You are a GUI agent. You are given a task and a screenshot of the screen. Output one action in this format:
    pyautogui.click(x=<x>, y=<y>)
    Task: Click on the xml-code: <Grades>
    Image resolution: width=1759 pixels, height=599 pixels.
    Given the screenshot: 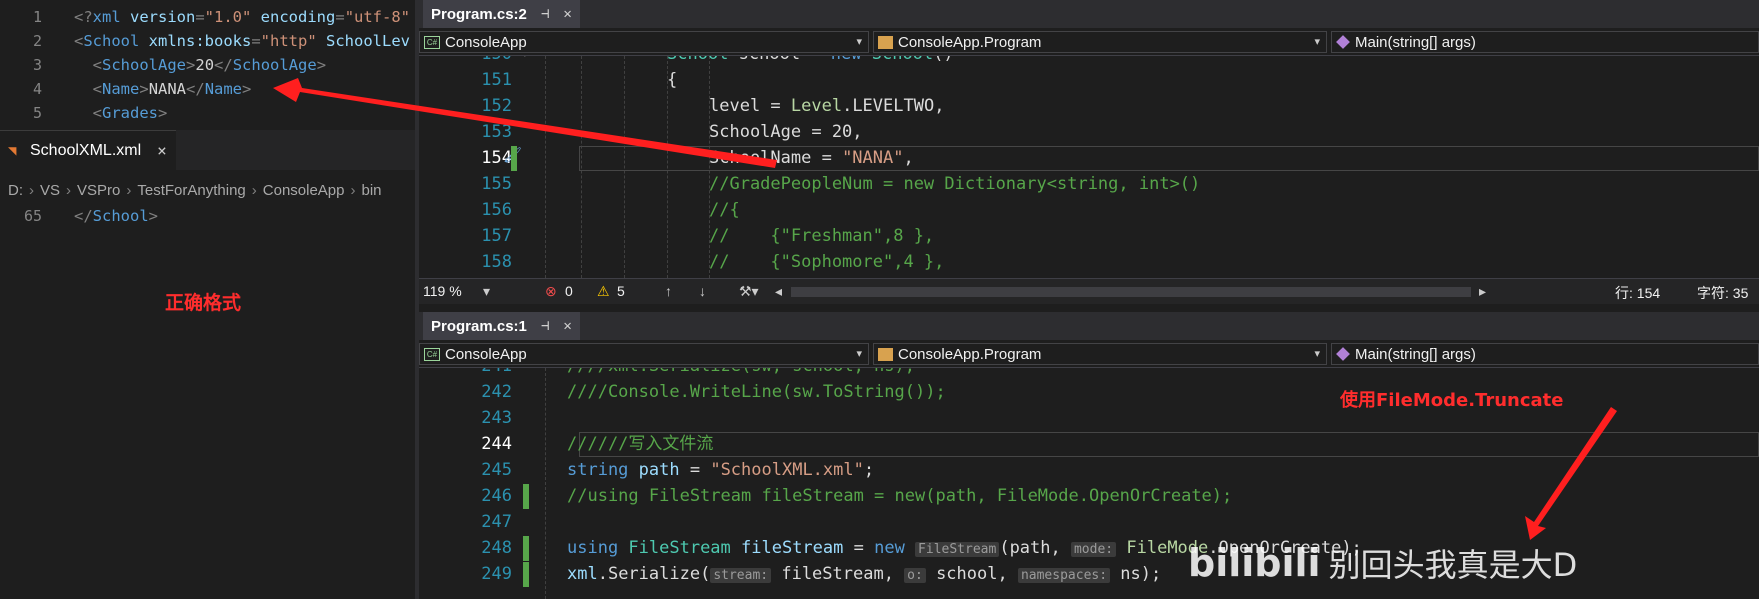 What is the action you would take?
    pyautogui.click(x=130, y=113)
    